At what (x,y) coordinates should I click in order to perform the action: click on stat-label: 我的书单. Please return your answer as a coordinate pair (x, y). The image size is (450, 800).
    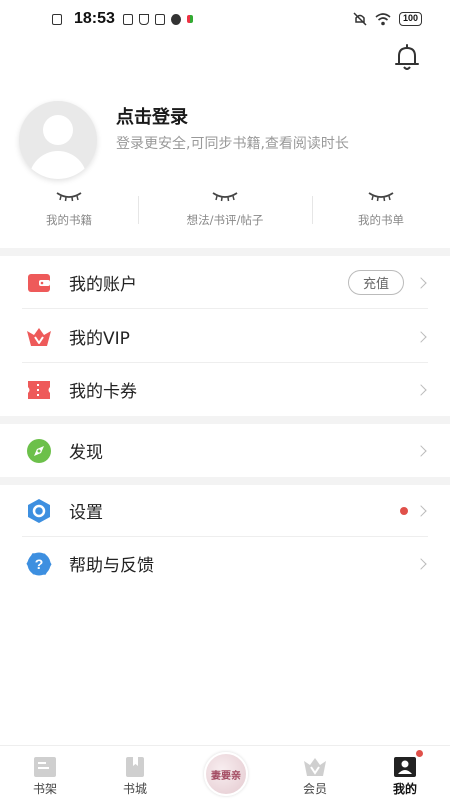
    Looking at the image, I should click on (381, 220).